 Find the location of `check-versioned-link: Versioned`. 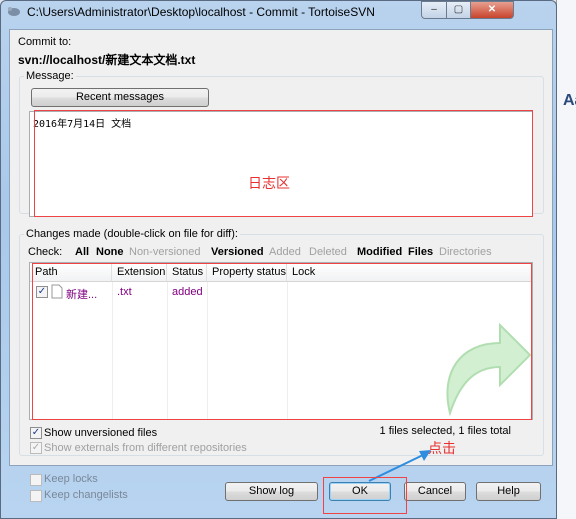

check-versioned-link: Versioned is located at coordinates (237, 252).